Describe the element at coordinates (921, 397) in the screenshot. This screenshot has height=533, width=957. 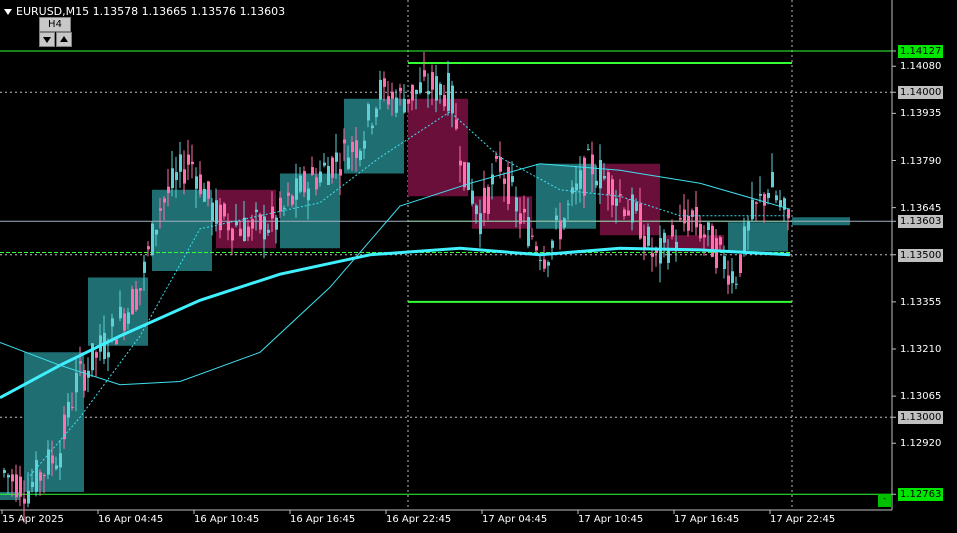
I see `price-label: 1.13065` at that location.